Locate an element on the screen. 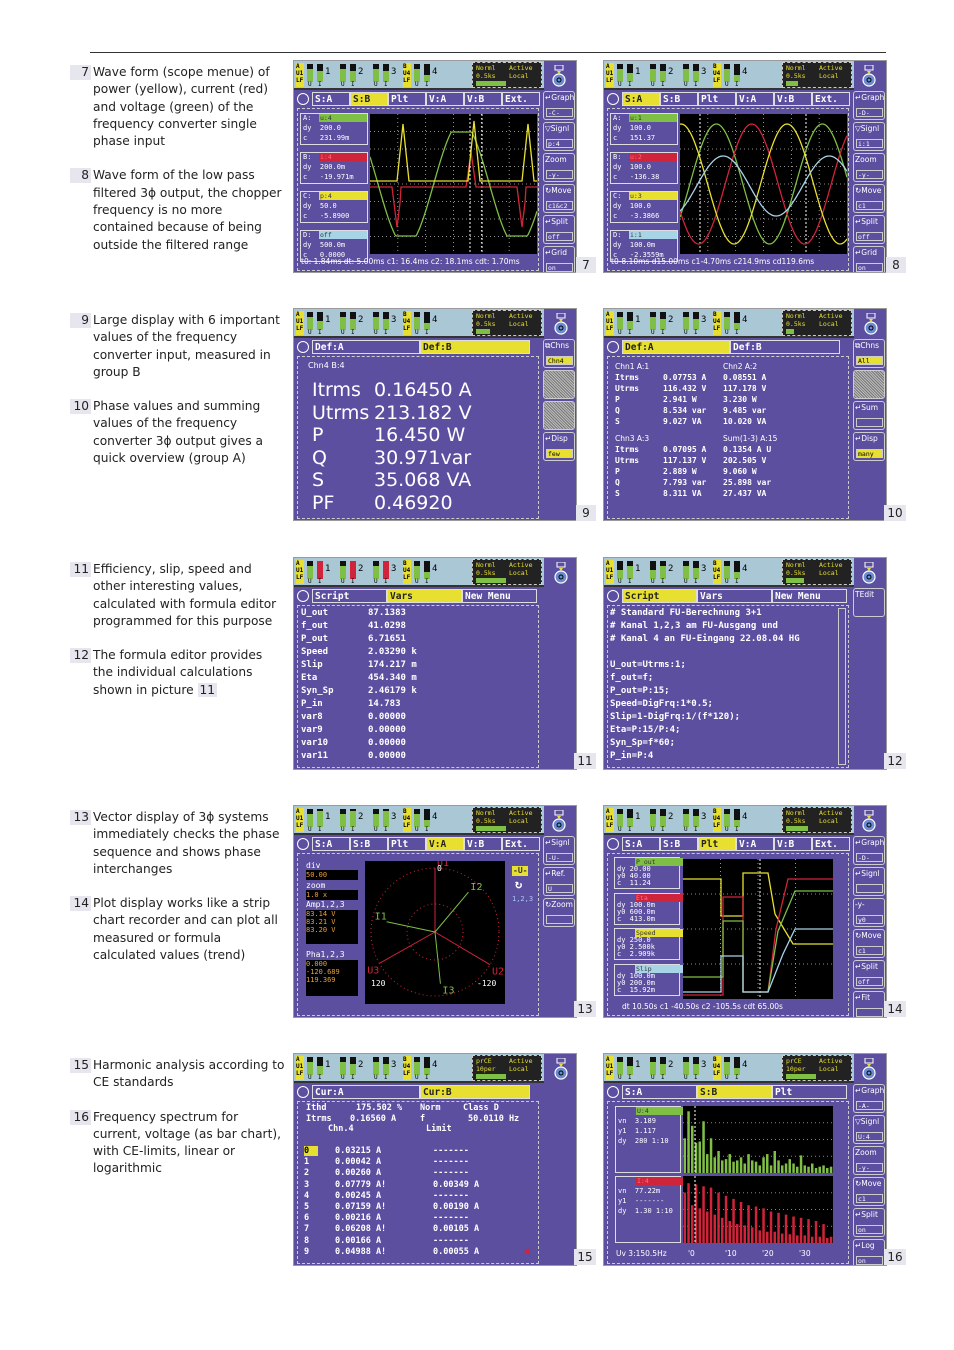 The height and width of the screenshot is (1350, 954). softkey-graph: ↵Graph -A- is located at coordinates (869, 1098).